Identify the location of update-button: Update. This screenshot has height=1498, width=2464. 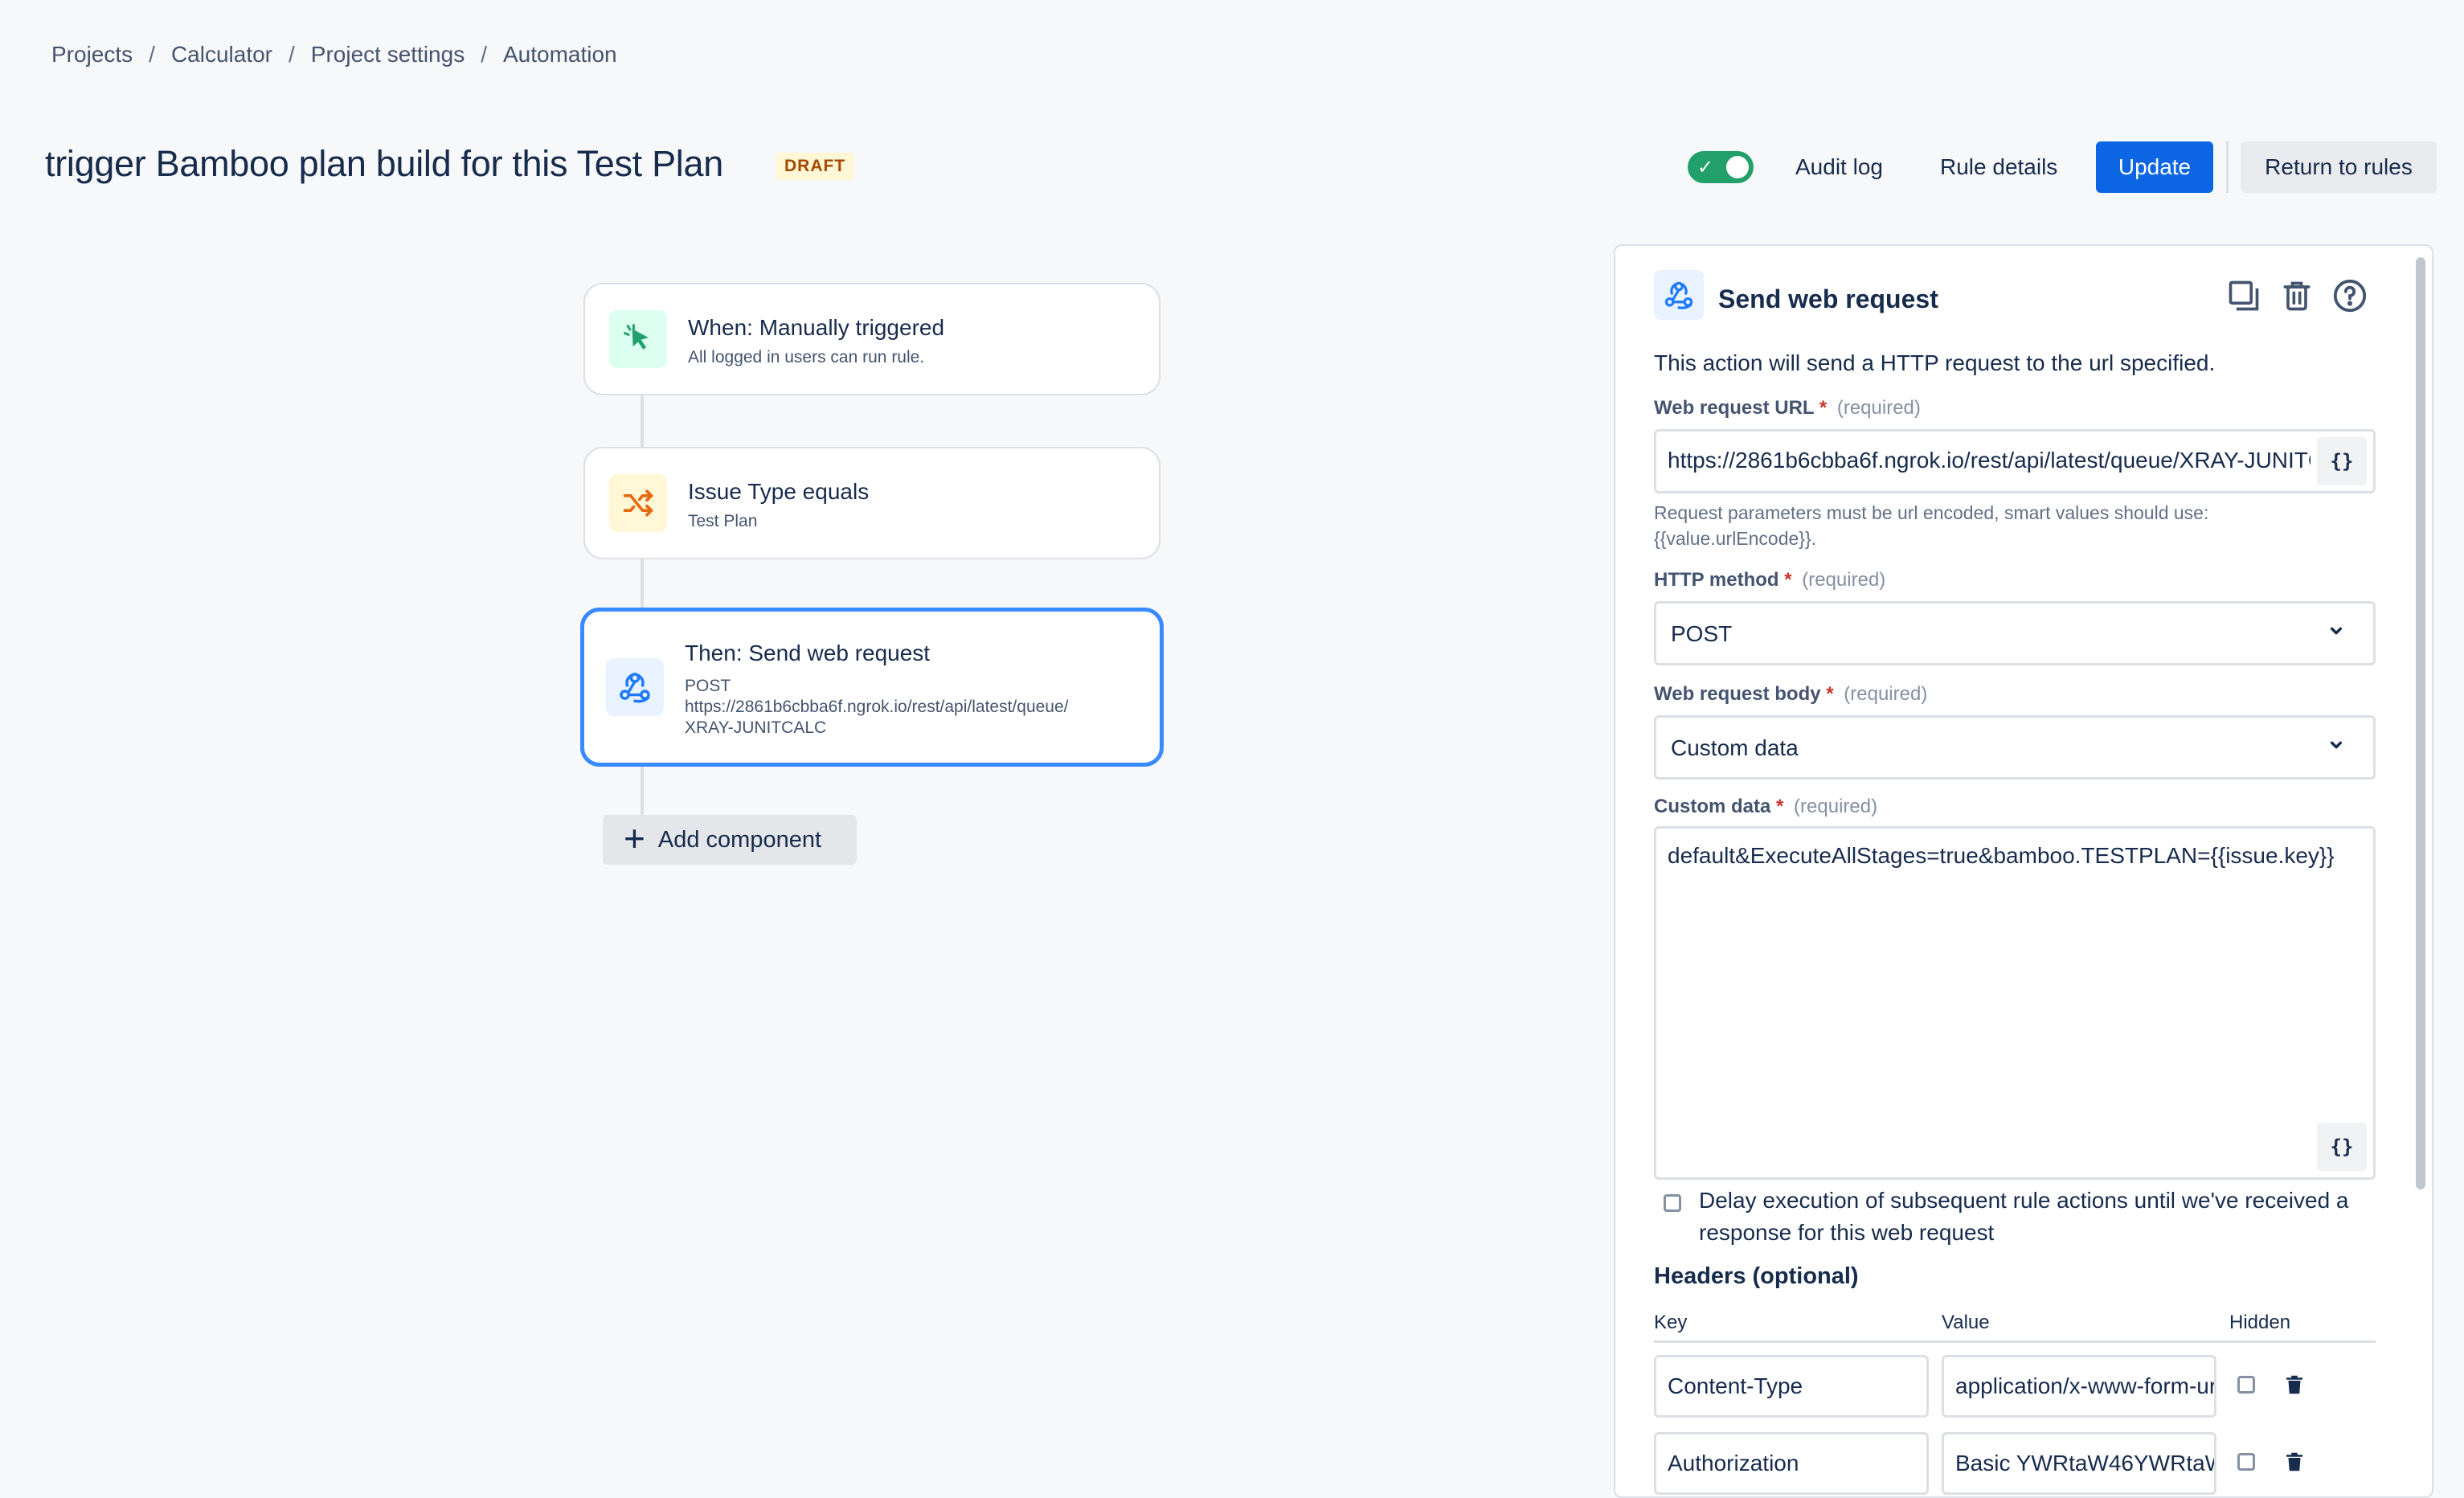
(2154, 167).